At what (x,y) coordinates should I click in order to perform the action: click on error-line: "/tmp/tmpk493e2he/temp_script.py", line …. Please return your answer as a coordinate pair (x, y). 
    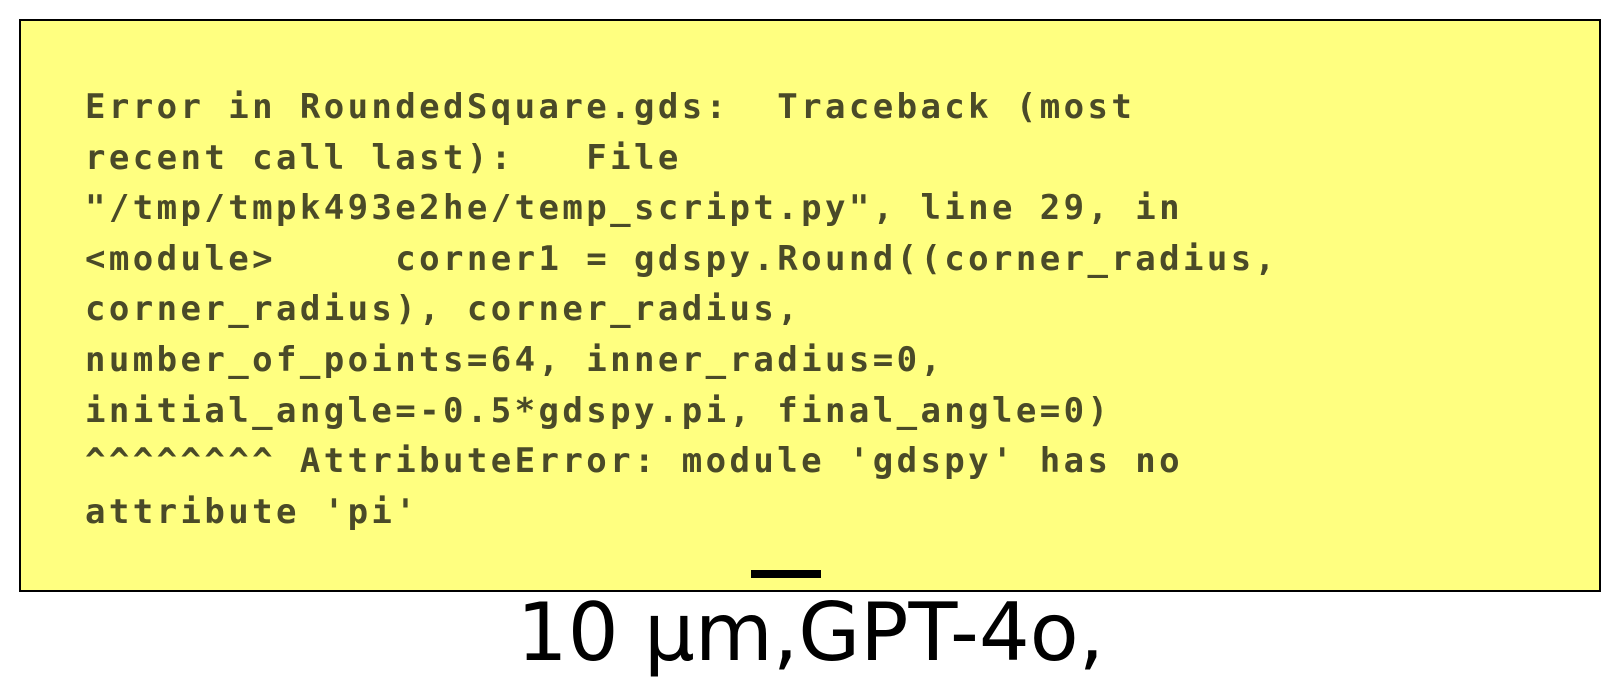
    Looking at the image, I should click on (634, 208).